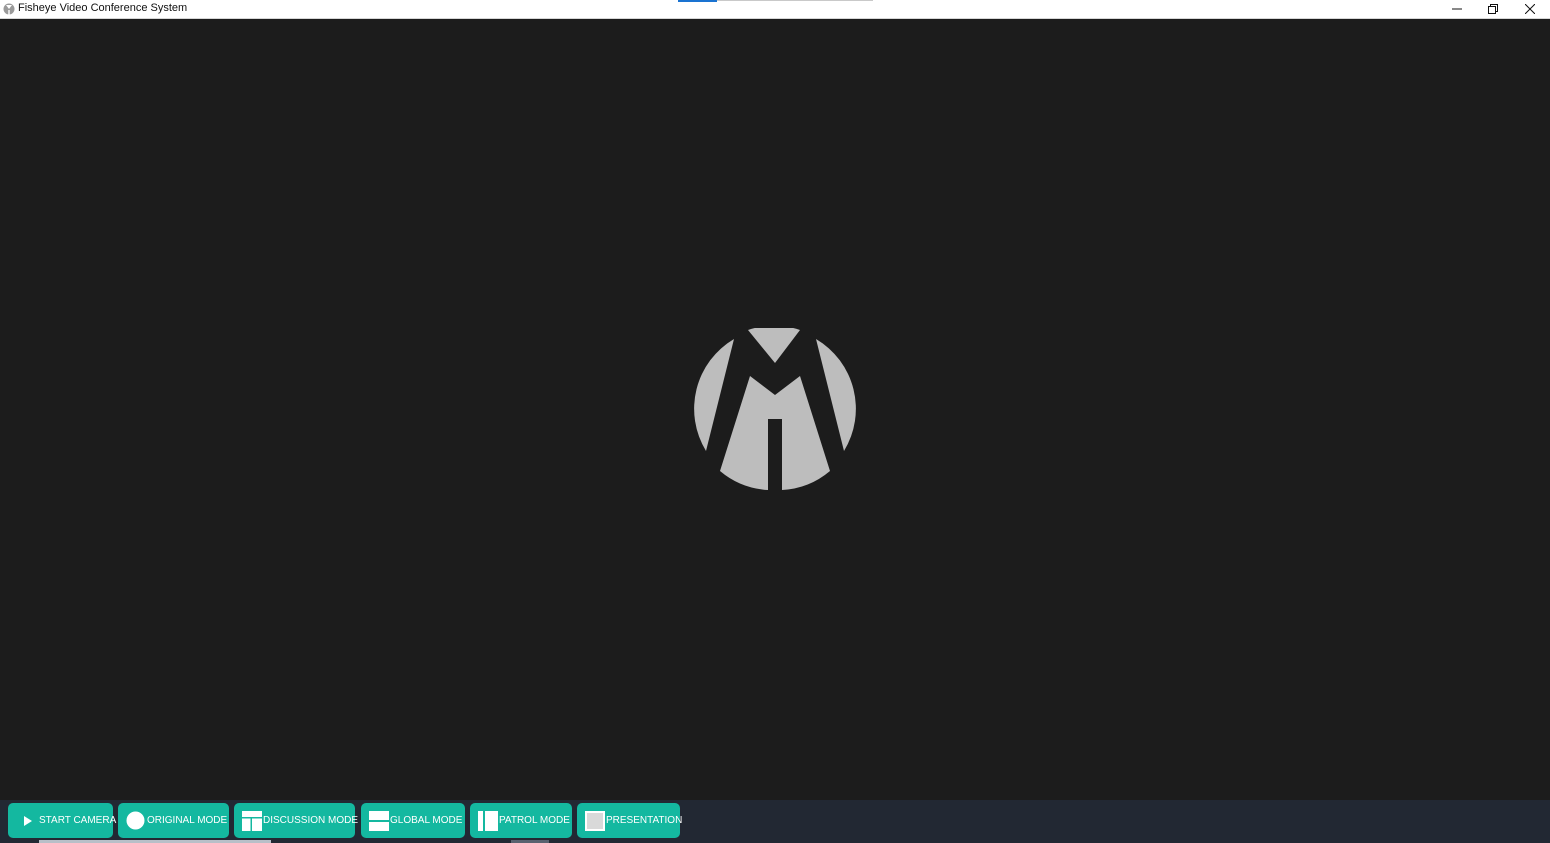 This screenshot has width=1550, height=843. I want to click on discussion-mode-button: DISCUSSION MODE, so click(296, 820).